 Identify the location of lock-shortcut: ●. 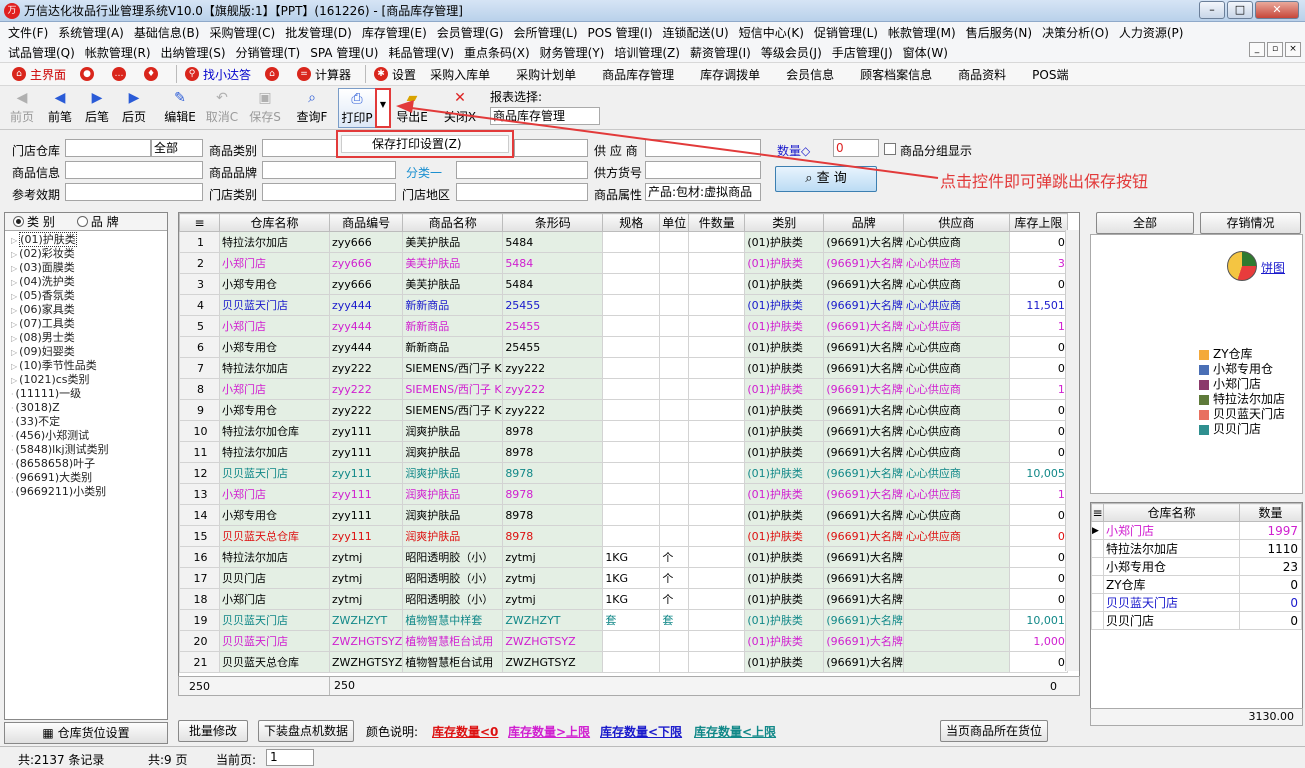
(89, 74).